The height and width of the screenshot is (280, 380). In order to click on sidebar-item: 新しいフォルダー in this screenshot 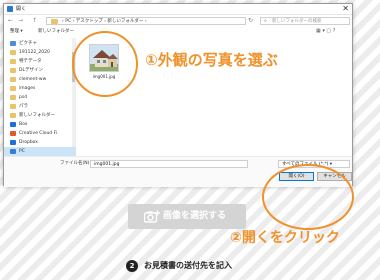, I will do `click(40, 115)`.